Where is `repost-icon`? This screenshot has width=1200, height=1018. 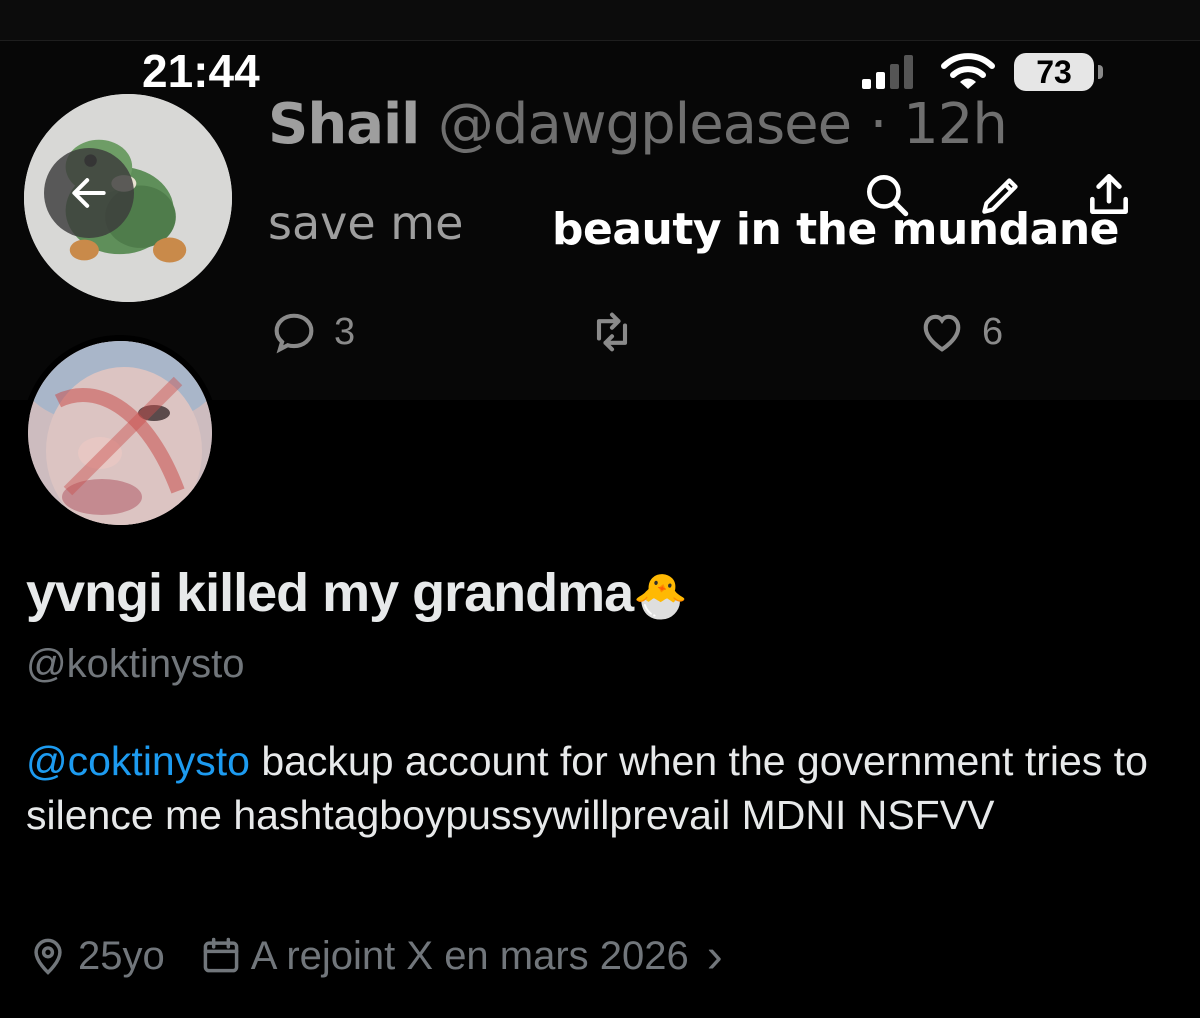 repost-icon is located at coordinates (612, 332).